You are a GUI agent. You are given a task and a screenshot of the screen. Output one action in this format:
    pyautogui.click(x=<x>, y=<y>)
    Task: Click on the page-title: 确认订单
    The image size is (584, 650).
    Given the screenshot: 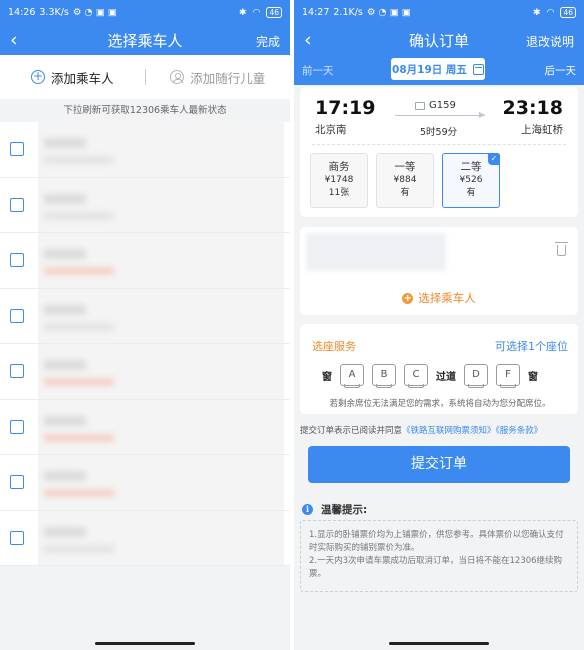 What is the action you would take?
    pyautogui.click(x=438, y=40)
    